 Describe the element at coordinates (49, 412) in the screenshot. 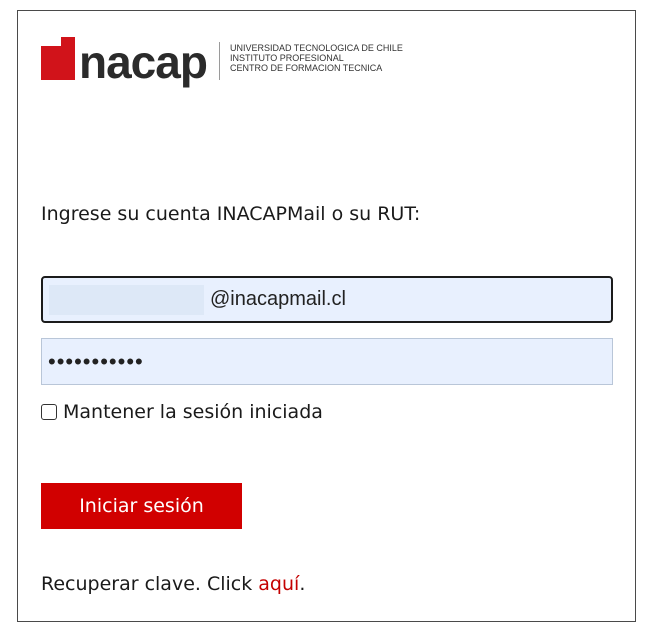

I see `remember-checkbox` at that location.